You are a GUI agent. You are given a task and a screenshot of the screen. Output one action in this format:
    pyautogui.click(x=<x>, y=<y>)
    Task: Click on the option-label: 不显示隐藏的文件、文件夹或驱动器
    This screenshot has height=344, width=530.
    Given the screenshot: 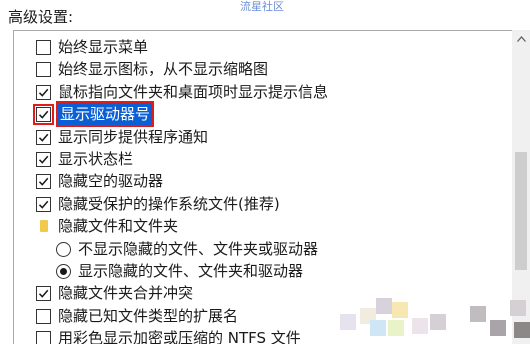 What is the action you would take?
    pyautogui.click(x=198, y=249)
    